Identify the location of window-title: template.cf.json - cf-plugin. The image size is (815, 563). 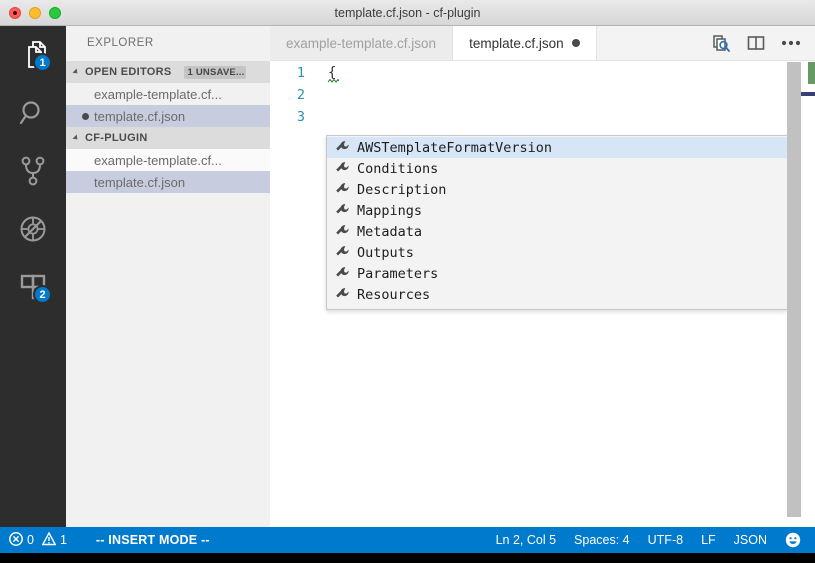
(407, 13).